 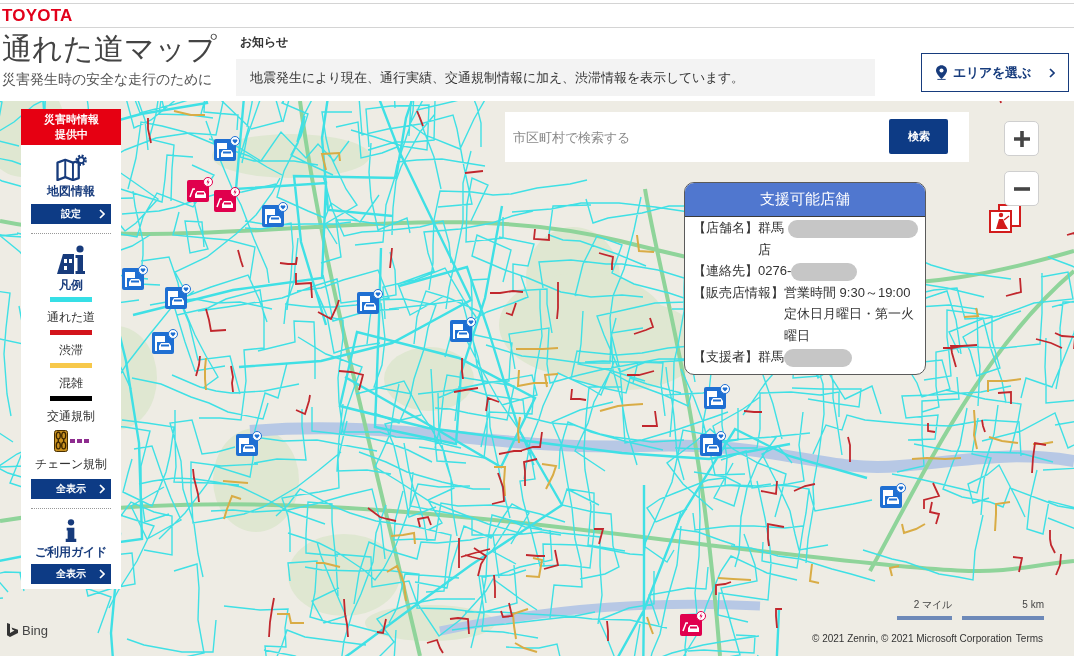 I want to click on field-label: 【連絡先】, so click(x=725, y=271).